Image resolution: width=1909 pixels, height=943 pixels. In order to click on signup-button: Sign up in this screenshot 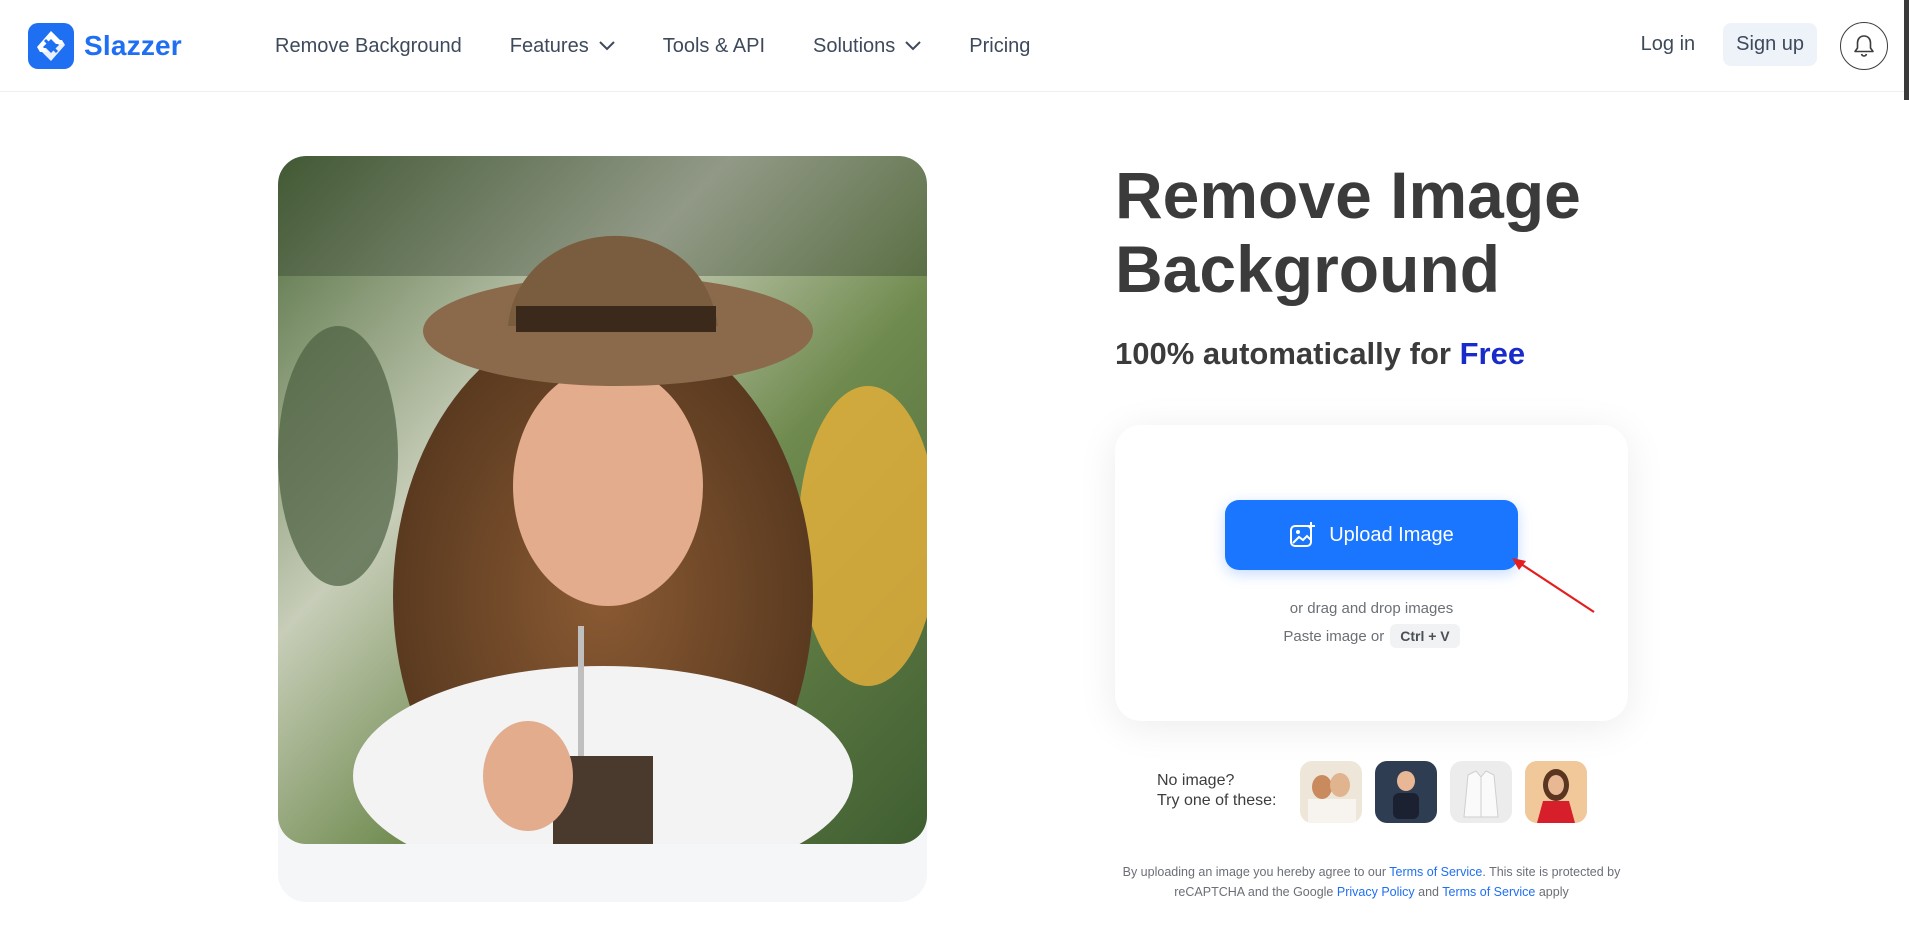, I will do `click(1770, 44)`.